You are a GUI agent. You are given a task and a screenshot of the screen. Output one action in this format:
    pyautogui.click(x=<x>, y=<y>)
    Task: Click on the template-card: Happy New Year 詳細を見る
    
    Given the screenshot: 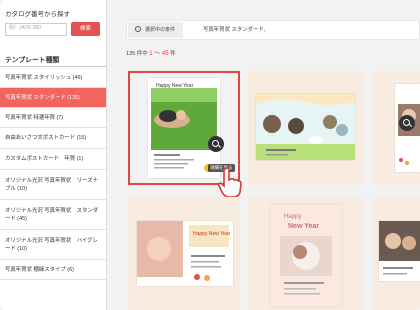 What is the action you would take?
    pyautogui.click(x=185, y=134)
    